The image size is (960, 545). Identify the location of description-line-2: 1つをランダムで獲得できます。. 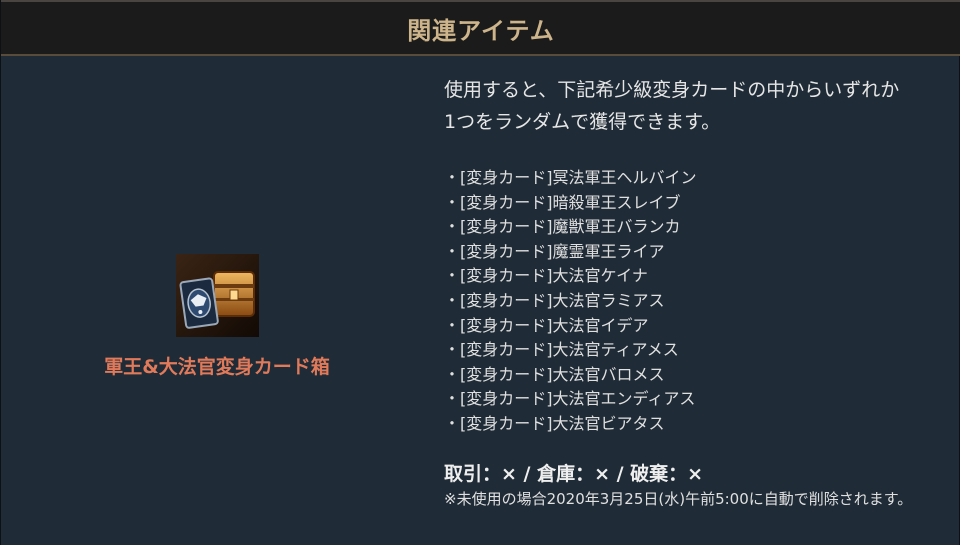
(582, 122).